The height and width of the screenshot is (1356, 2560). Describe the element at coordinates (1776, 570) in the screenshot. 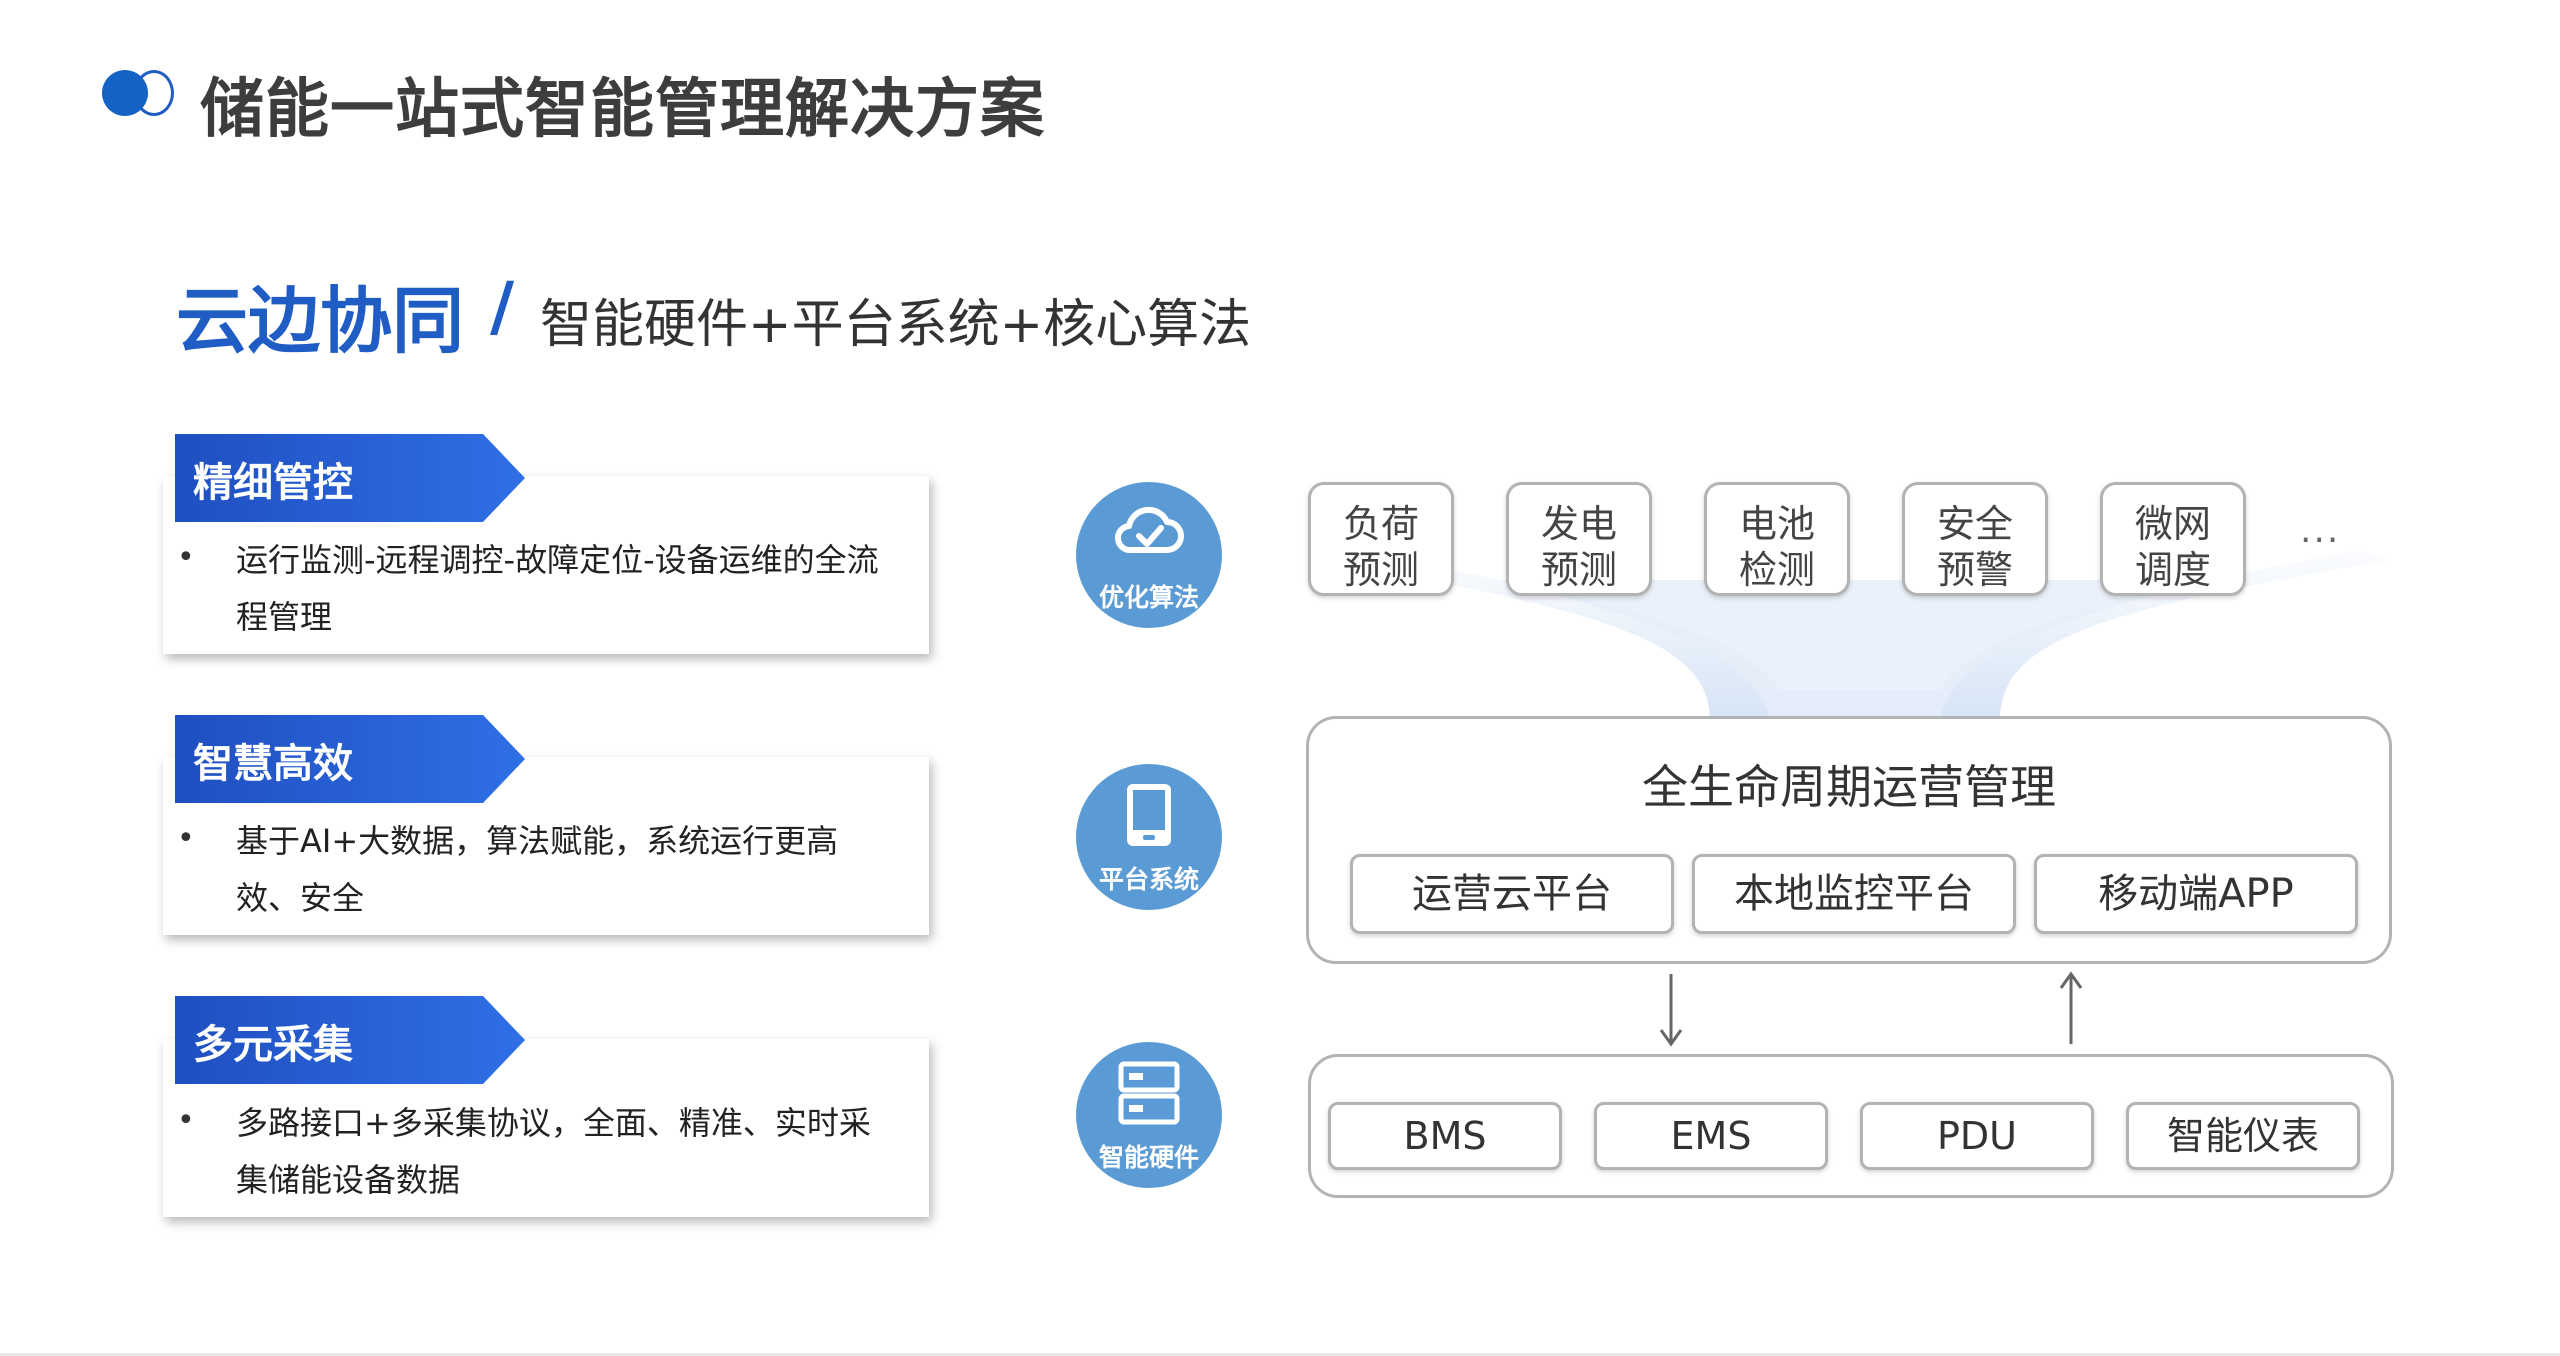

I see `algo-line-2: 检测` at that location.